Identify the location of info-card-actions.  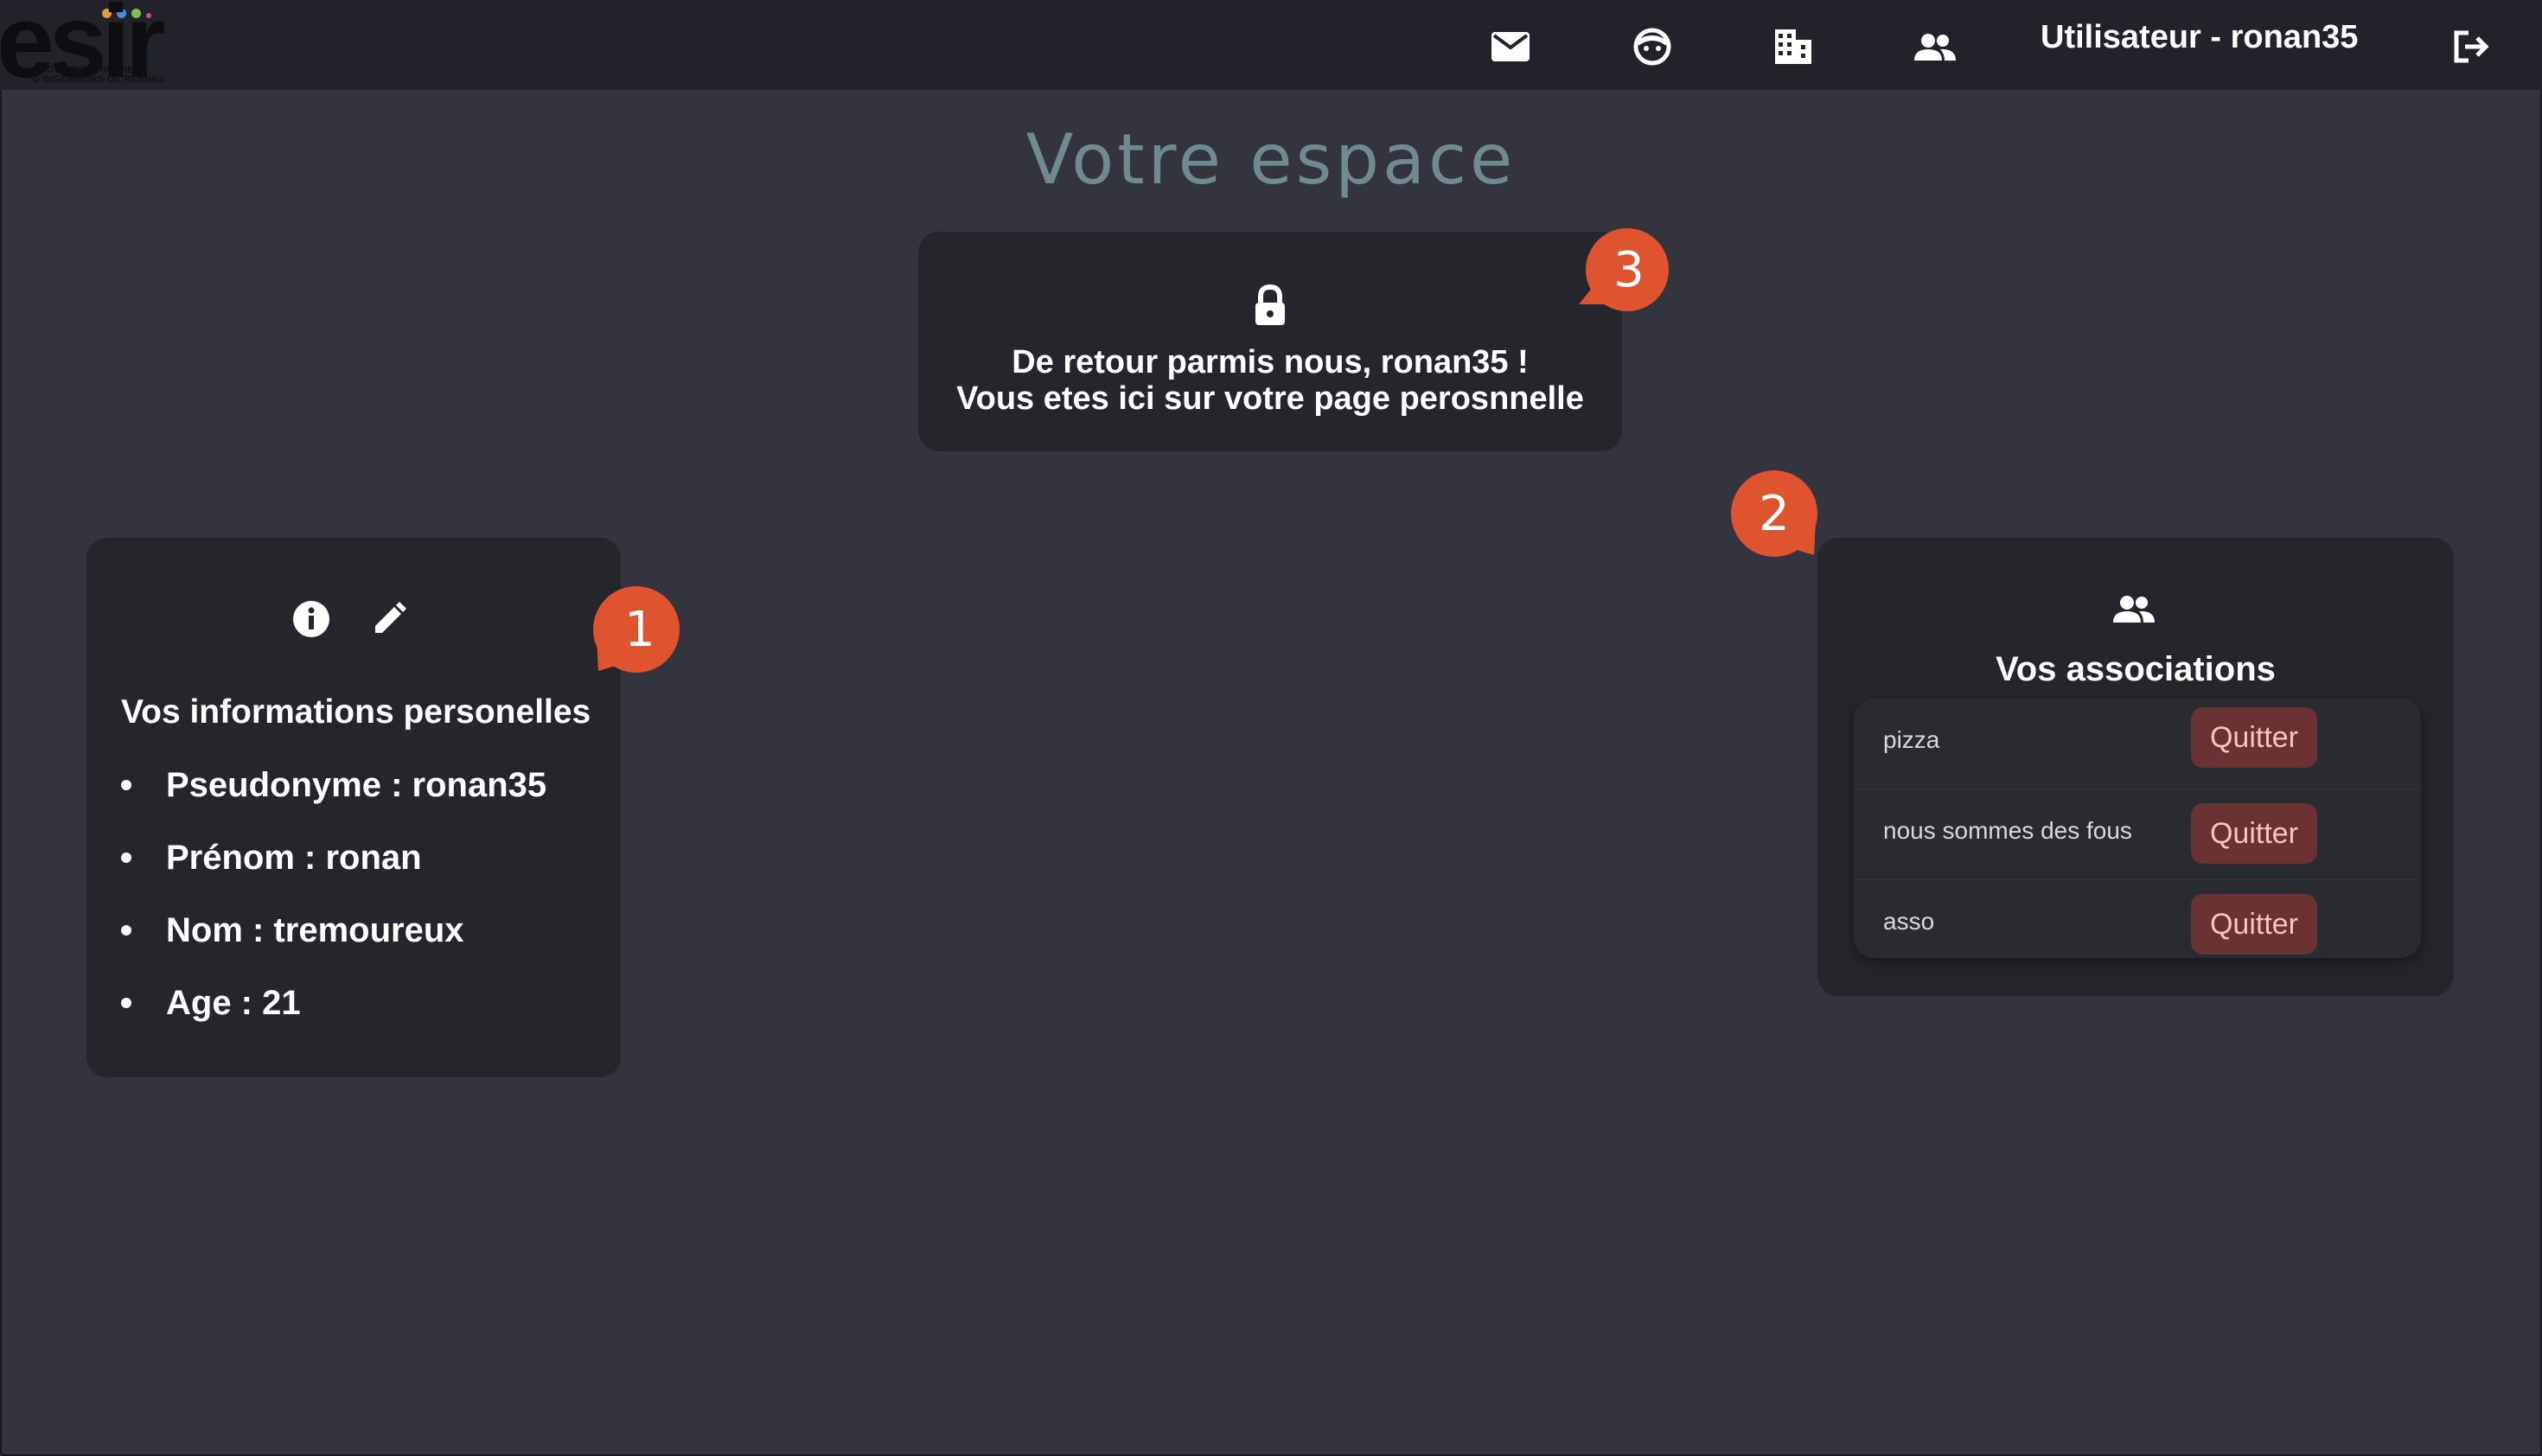
(378, 621).